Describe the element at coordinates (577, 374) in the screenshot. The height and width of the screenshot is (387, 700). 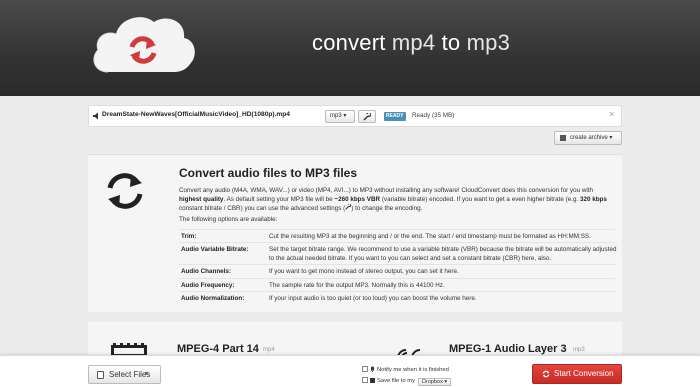
I see `start-conversion-button: Start Conversion` at that location.